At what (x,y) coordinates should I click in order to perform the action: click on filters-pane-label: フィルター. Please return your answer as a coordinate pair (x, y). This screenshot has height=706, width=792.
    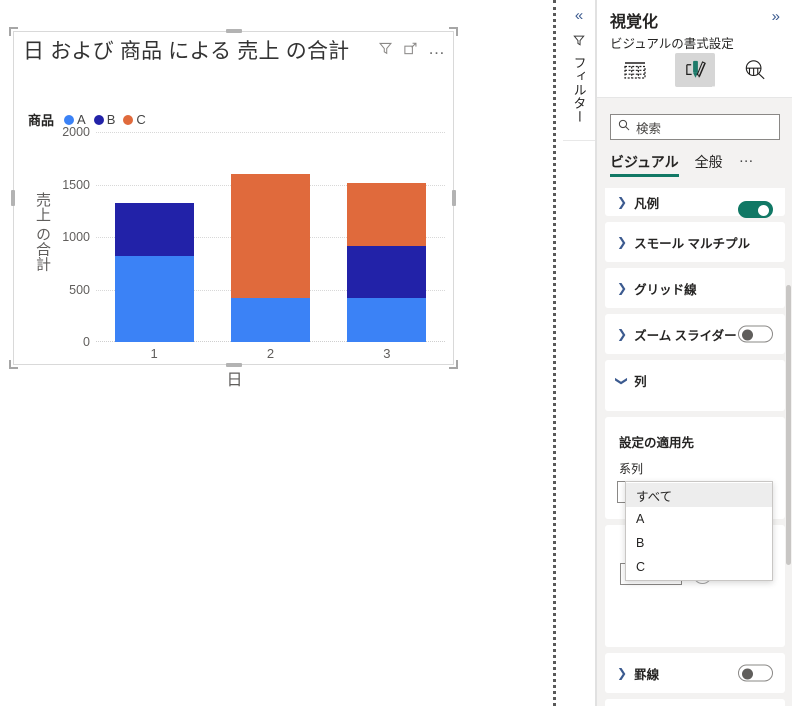
    Looking at the image, I should click on (579, 90).